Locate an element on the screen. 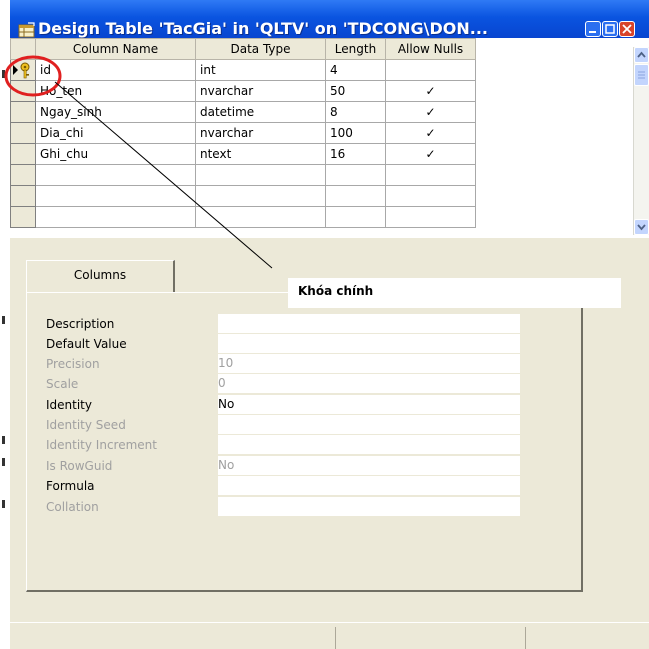 The height and width of the screenshot is (649, 649). cell-column-name: Dia_chi is located at coordinates (115, 133).